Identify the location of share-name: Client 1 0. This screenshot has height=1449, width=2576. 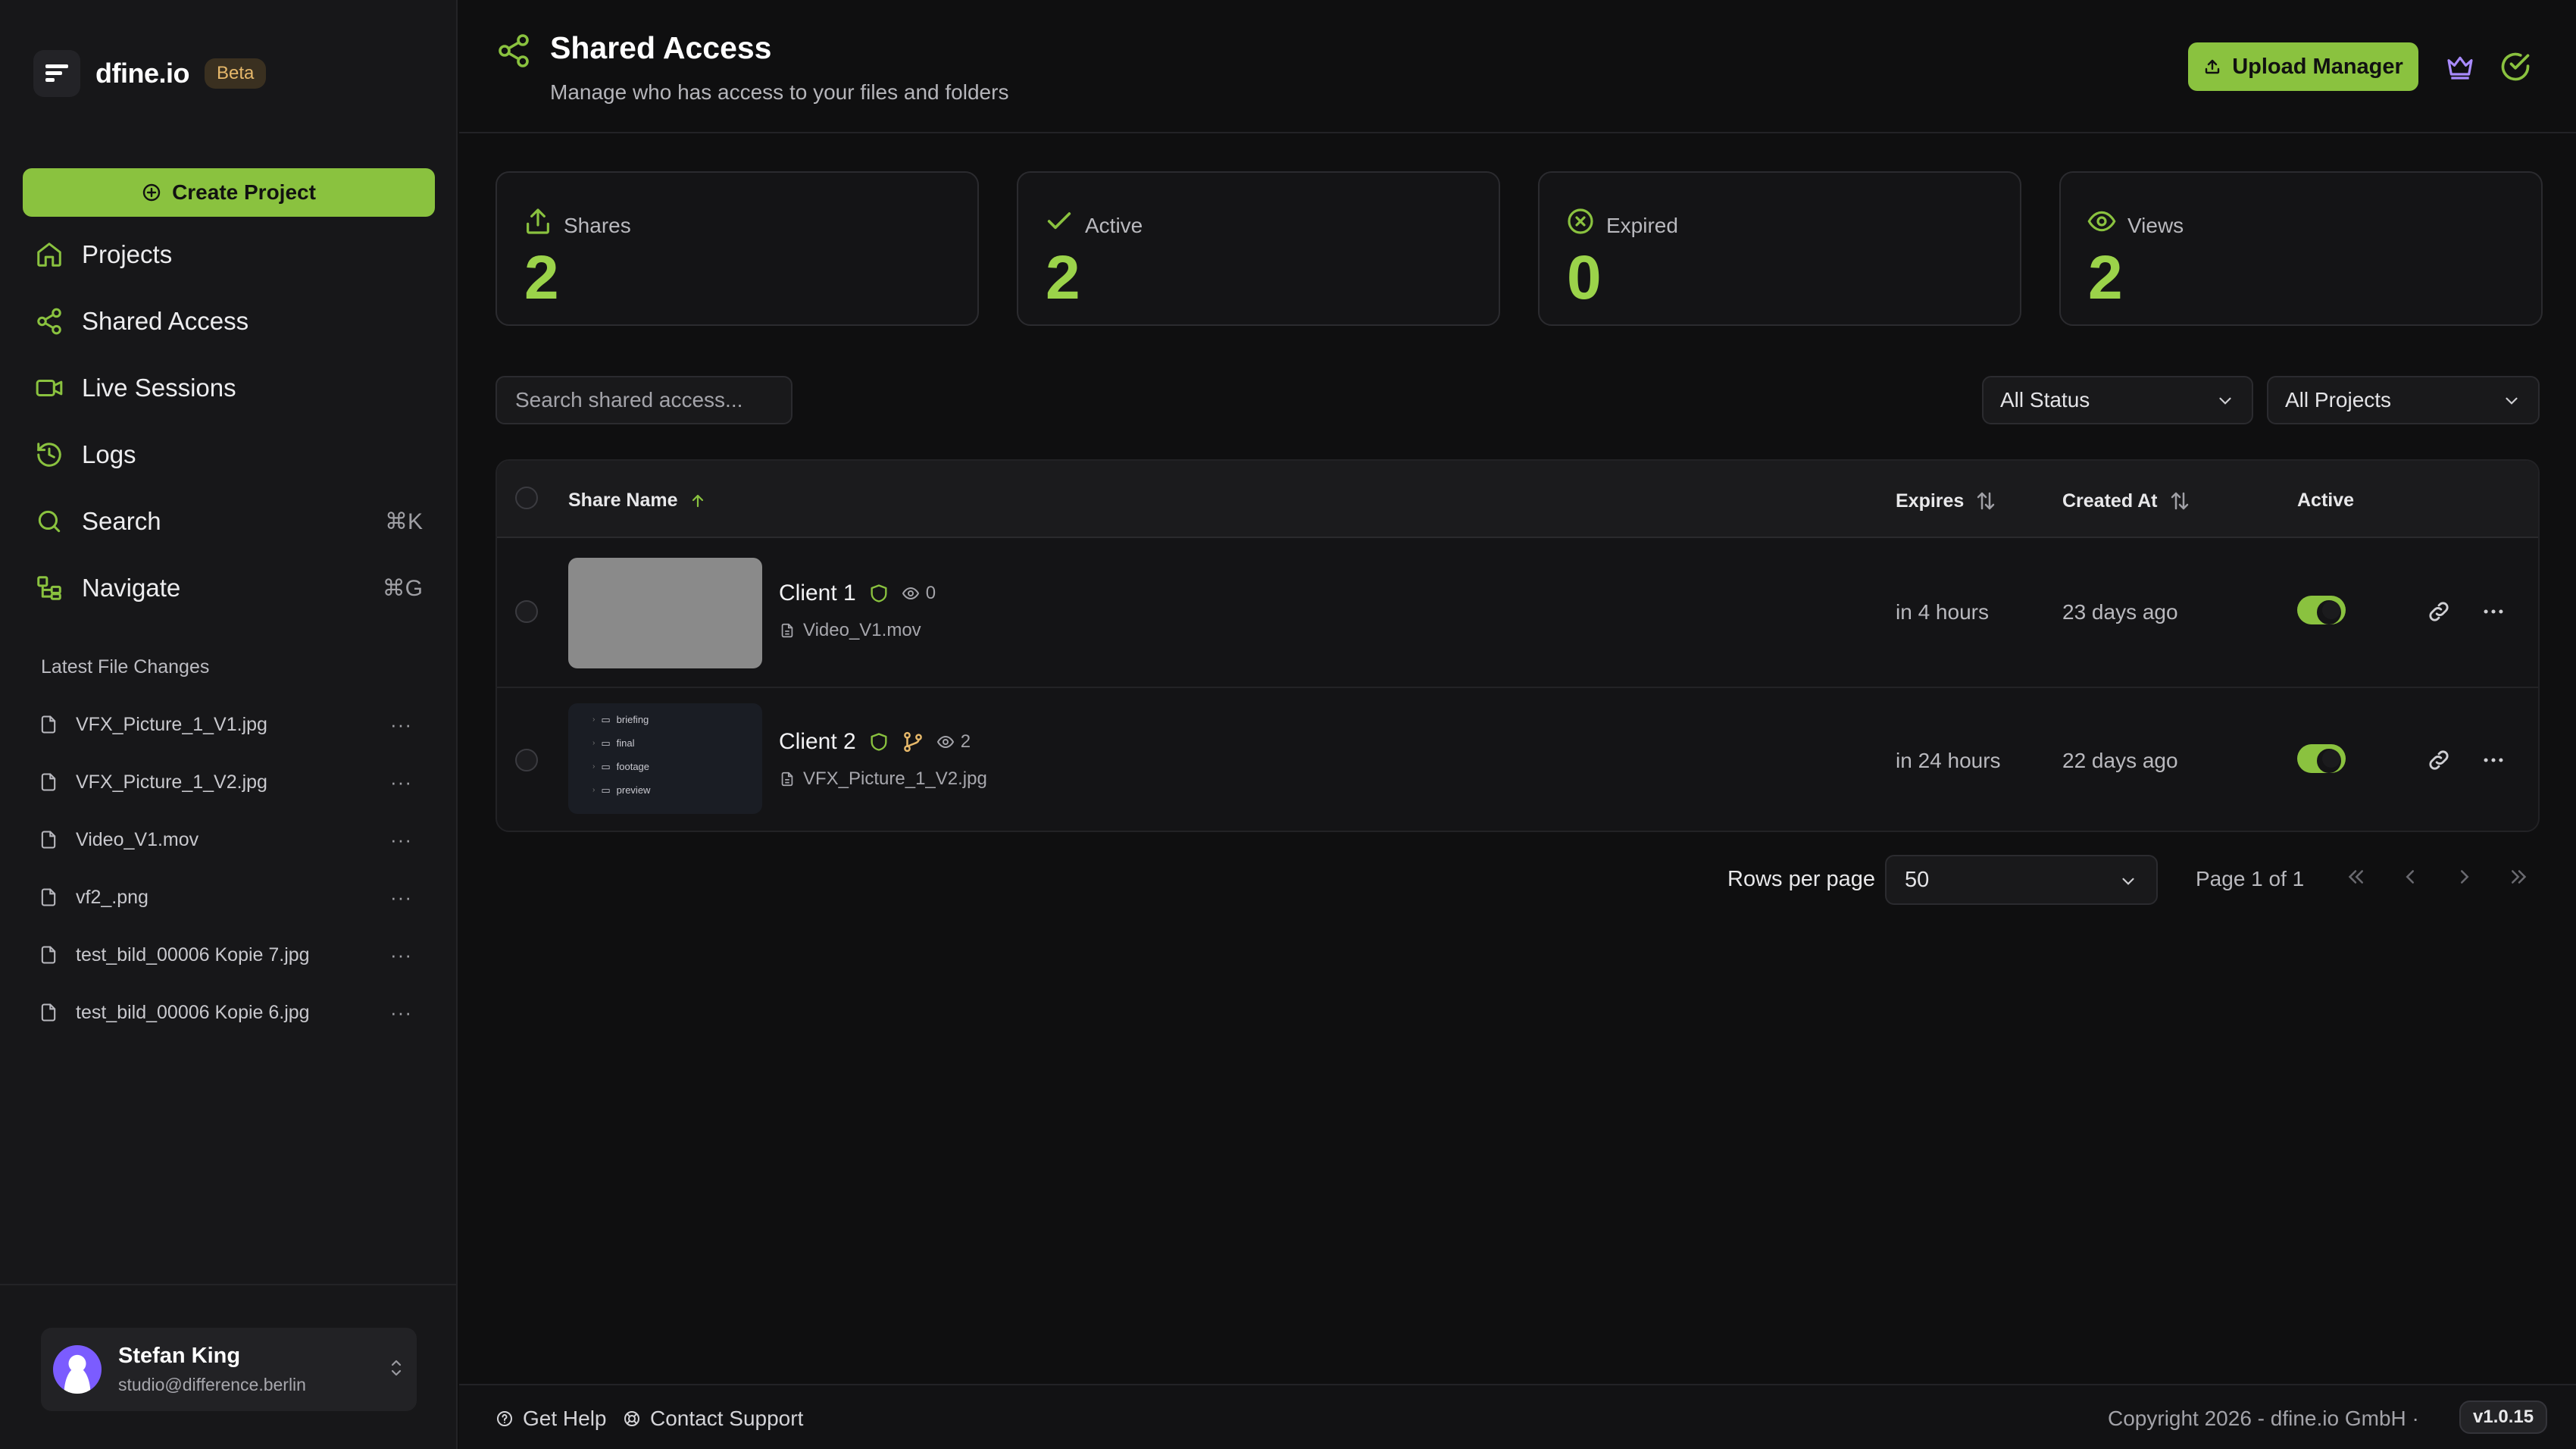
(857, 593).